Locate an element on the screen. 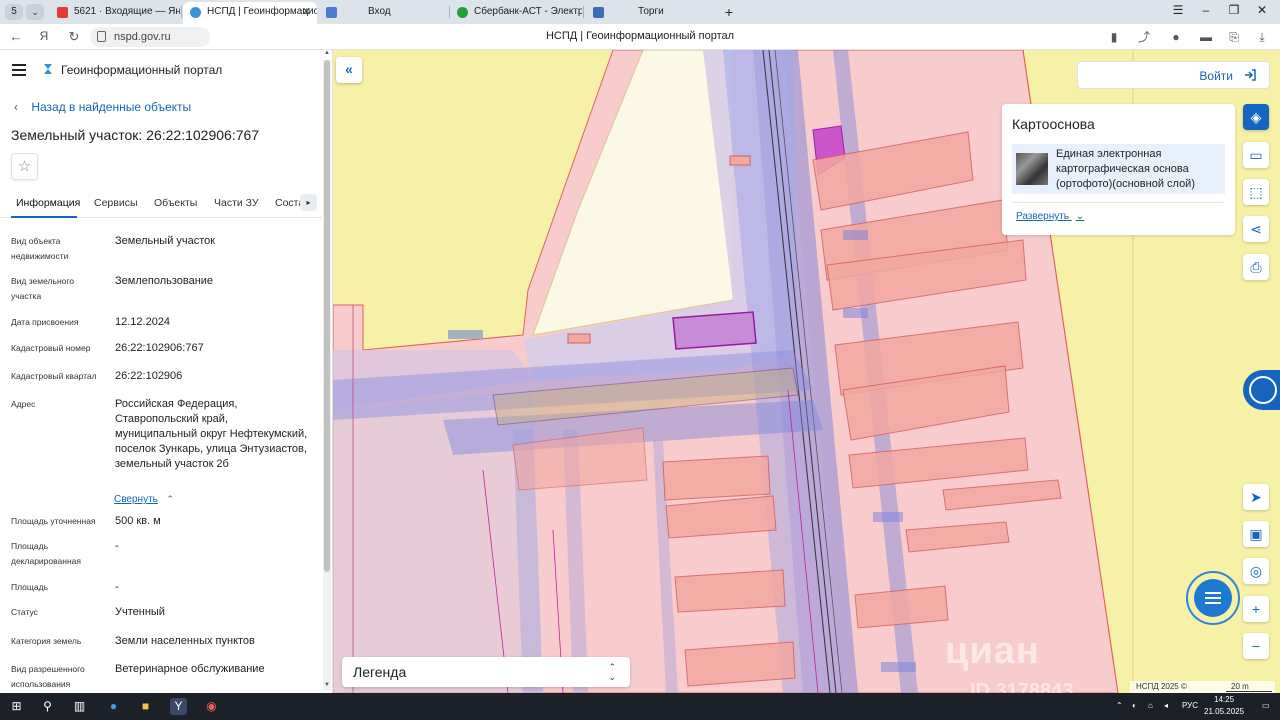 The height and width of the screenshot is (720, 1280). divider is located at coordinates (1118, 202).